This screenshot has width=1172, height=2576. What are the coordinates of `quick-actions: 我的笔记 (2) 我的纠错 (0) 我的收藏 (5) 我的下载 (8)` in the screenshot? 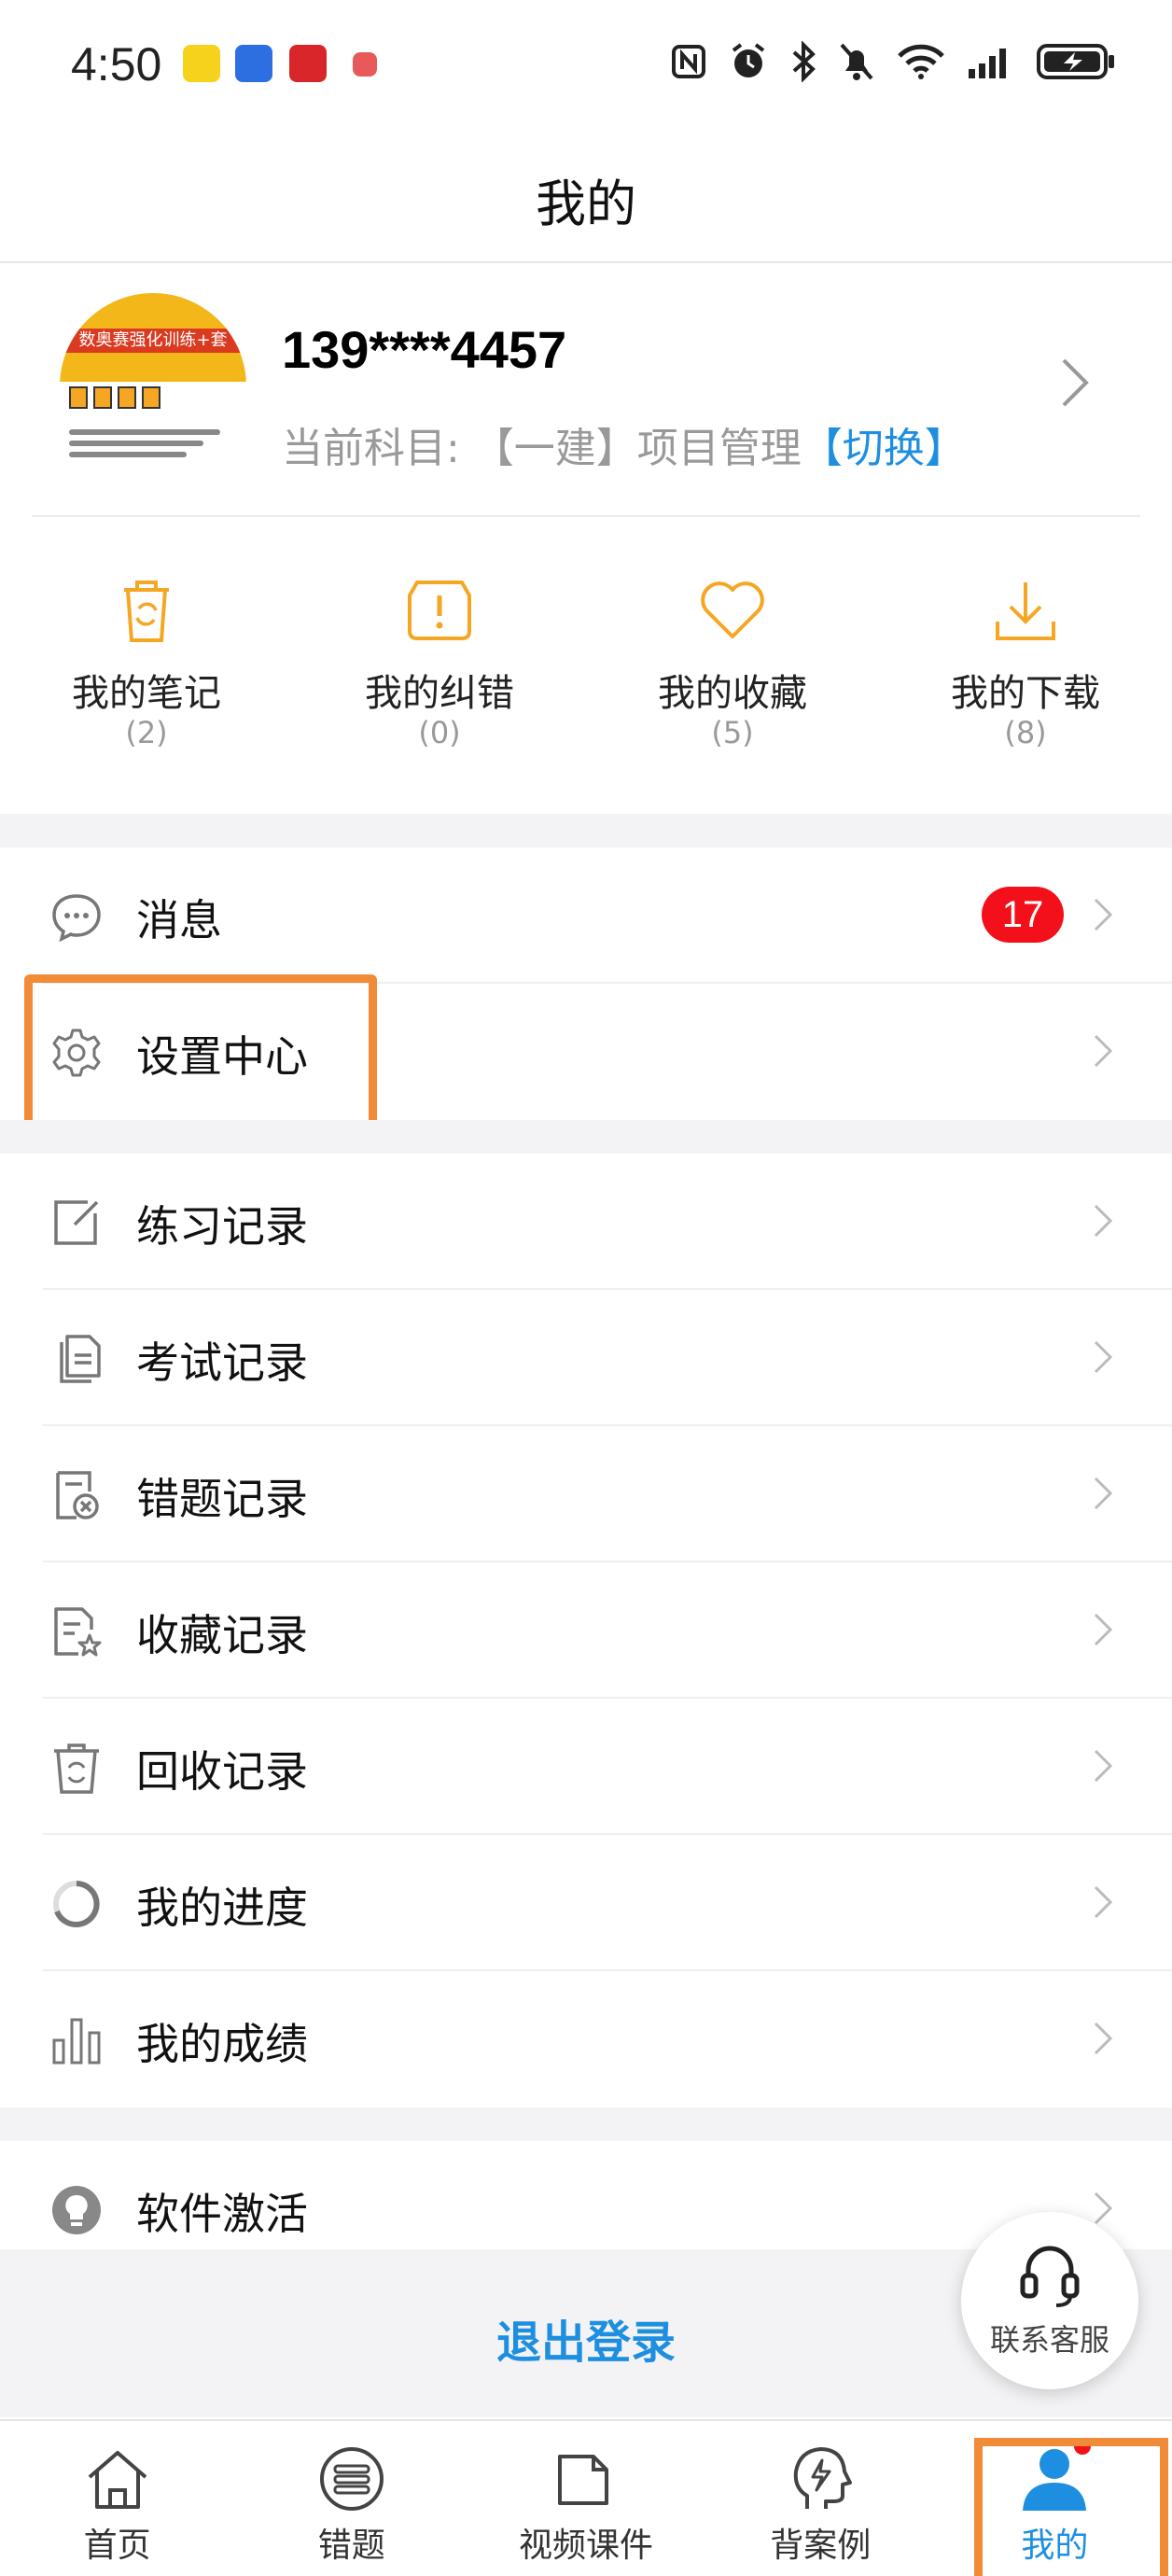 It's located at (586, 666).